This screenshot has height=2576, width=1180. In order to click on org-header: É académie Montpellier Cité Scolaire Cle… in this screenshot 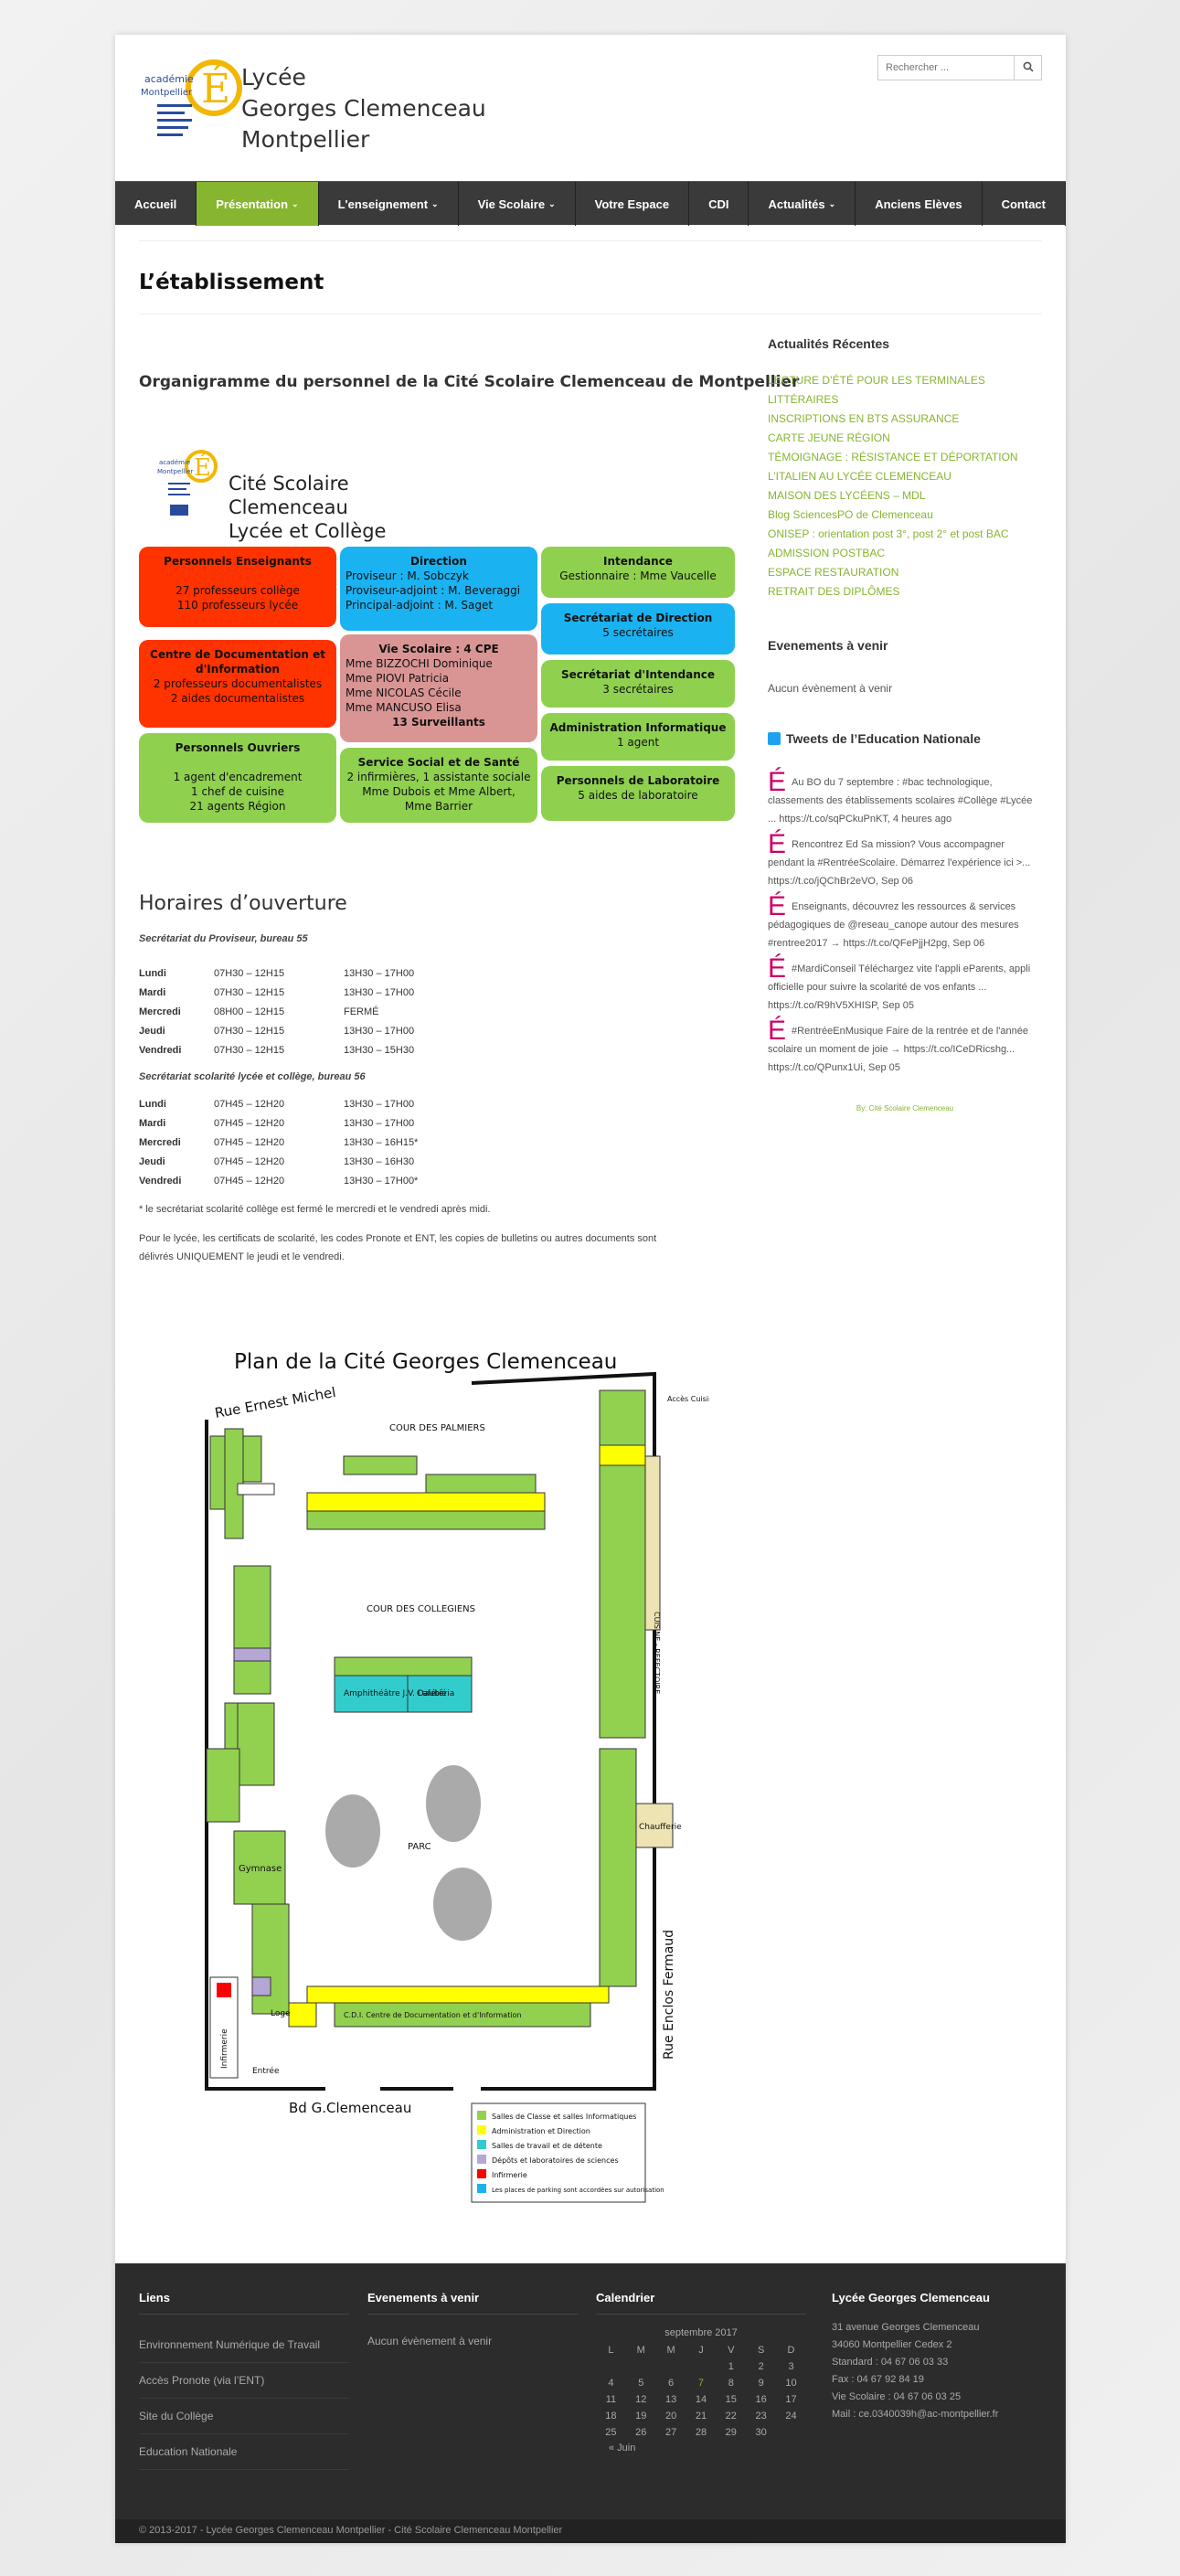, I will do `click(294, 494)`.